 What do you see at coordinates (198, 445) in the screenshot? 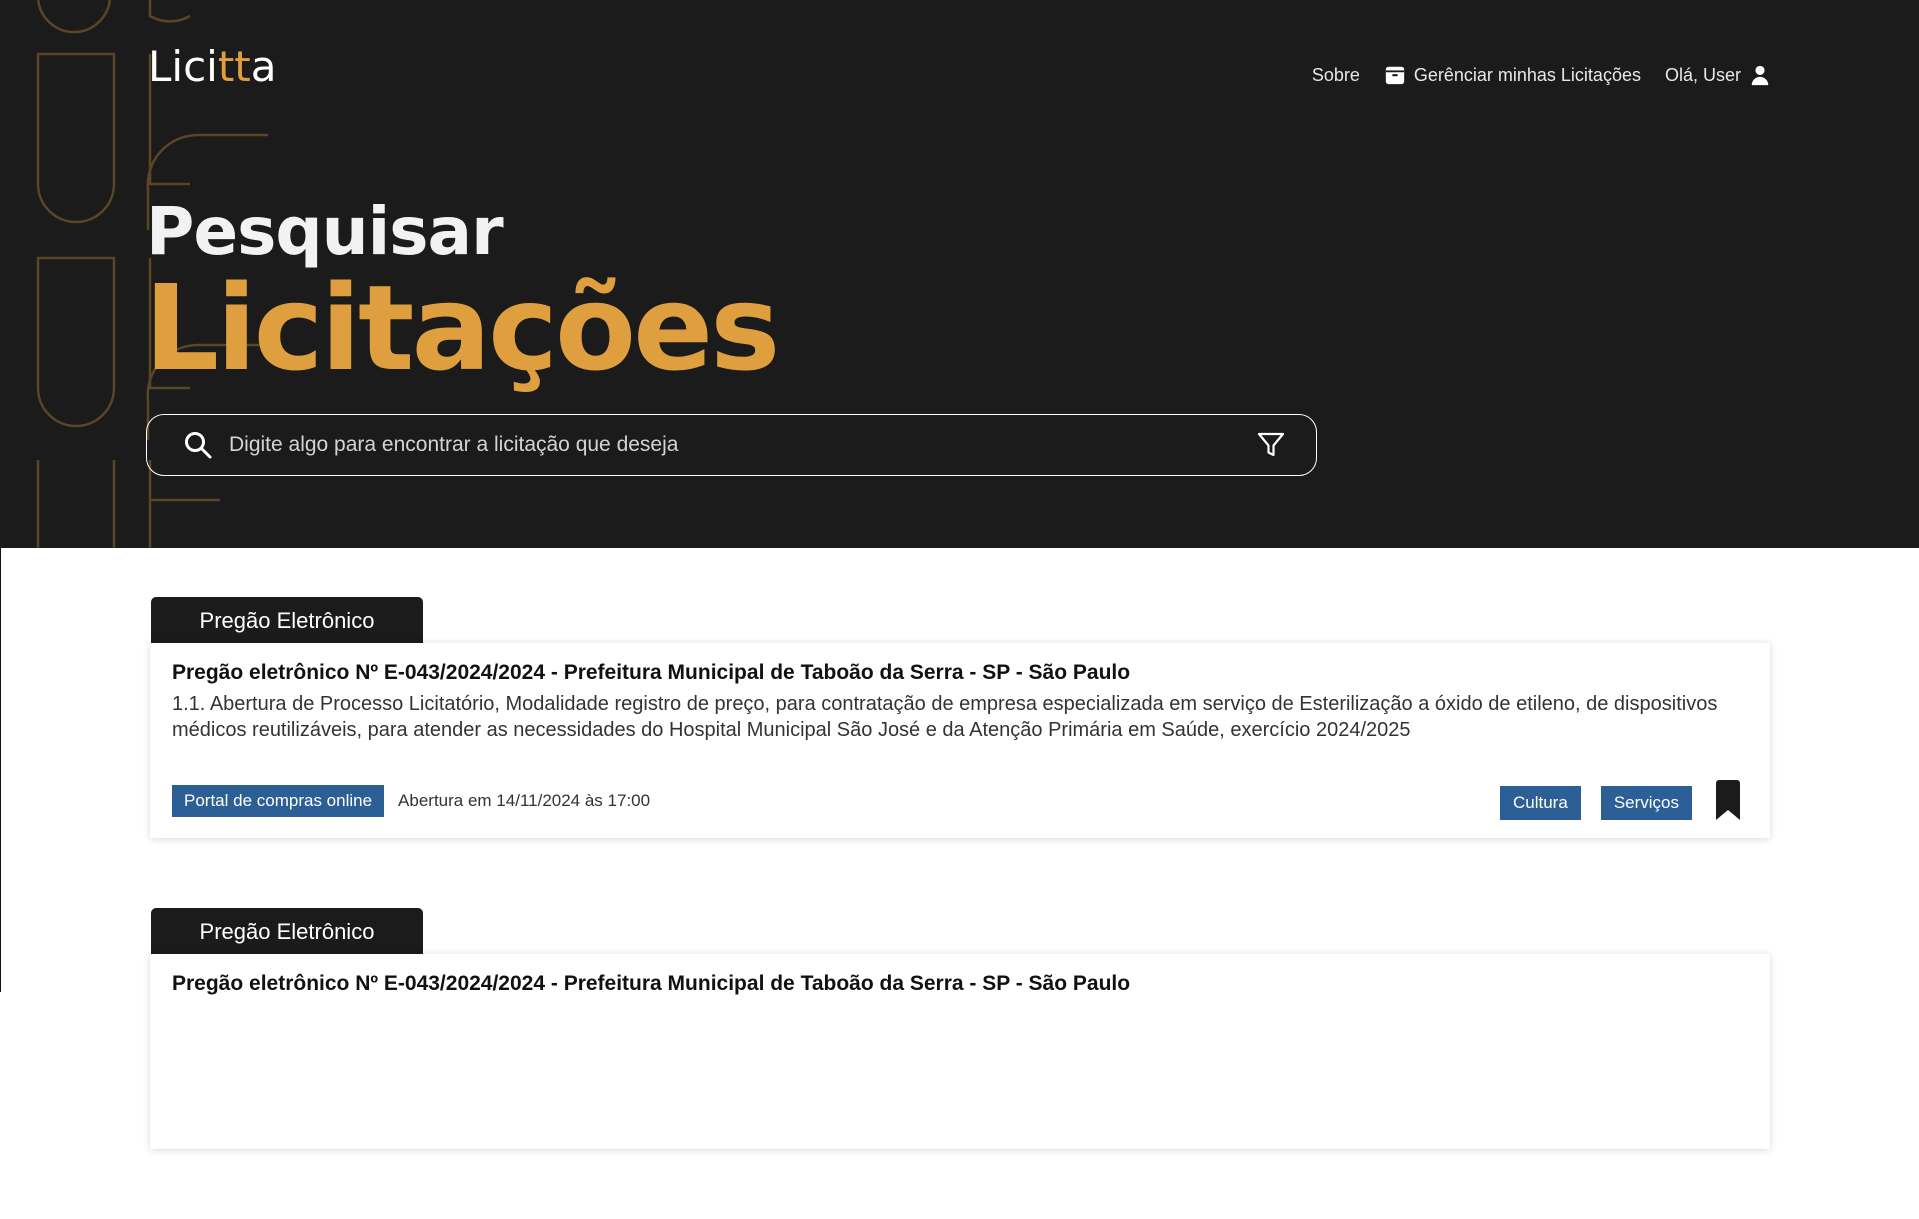
I see `search-icon` at bounding box center [198, 445].